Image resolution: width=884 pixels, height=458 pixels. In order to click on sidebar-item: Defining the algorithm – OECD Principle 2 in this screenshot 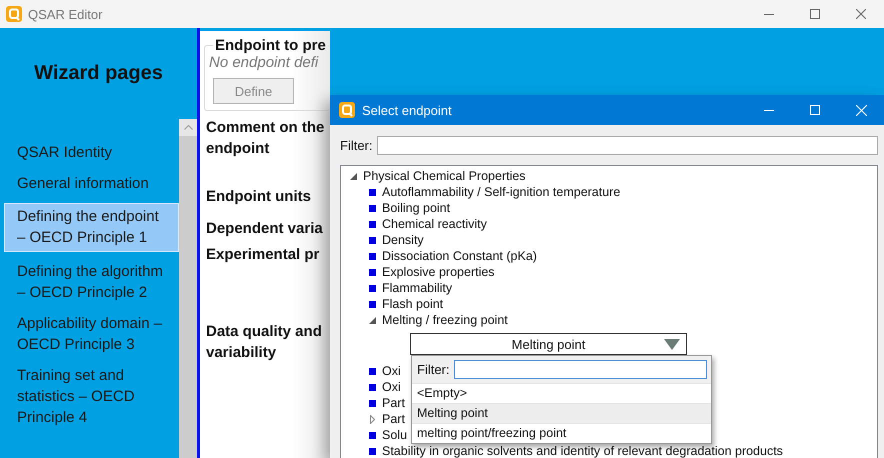, I will do `click(89, 282)`.